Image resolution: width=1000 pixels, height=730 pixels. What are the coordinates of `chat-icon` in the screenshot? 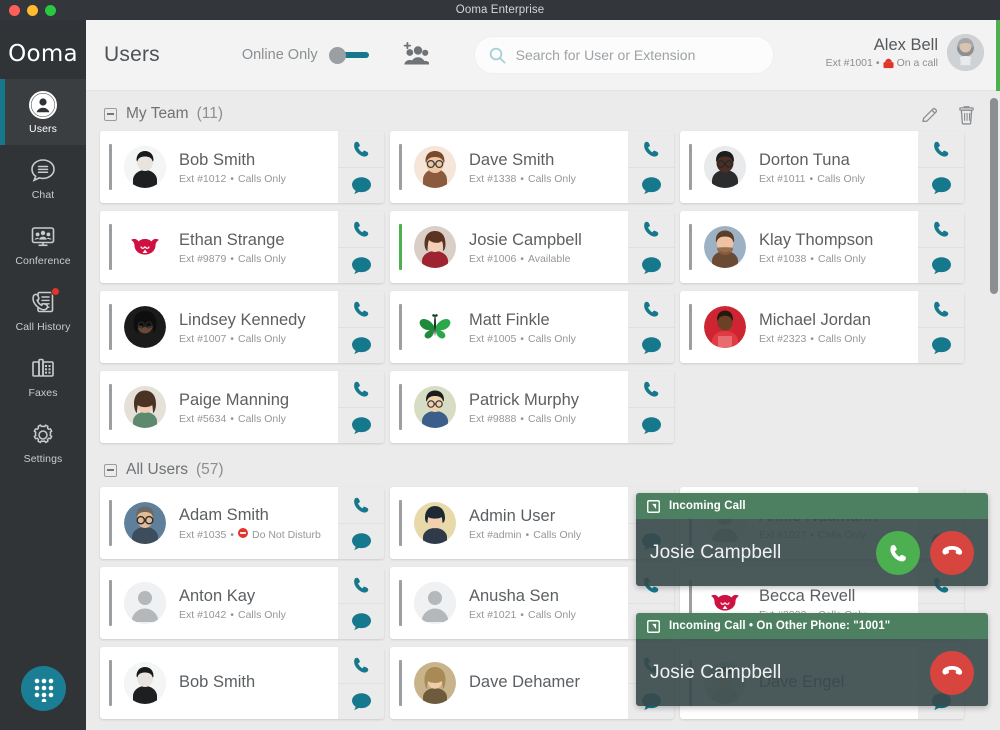 It's located at (651, 345).